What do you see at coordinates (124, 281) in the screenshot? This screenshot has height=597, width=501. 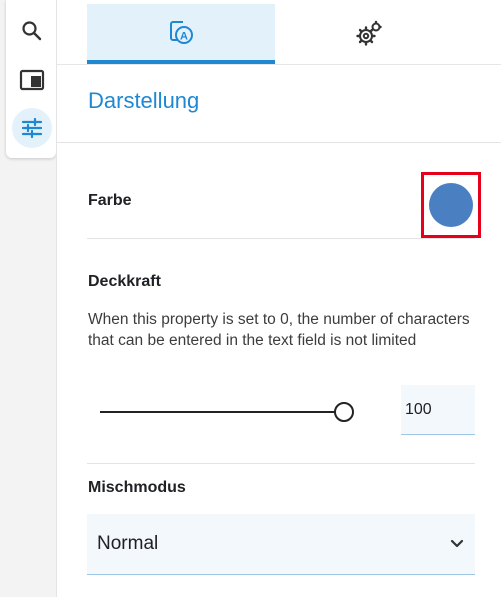 I see `opacity-label: Deckkraft` at bounding box center [124, 281].